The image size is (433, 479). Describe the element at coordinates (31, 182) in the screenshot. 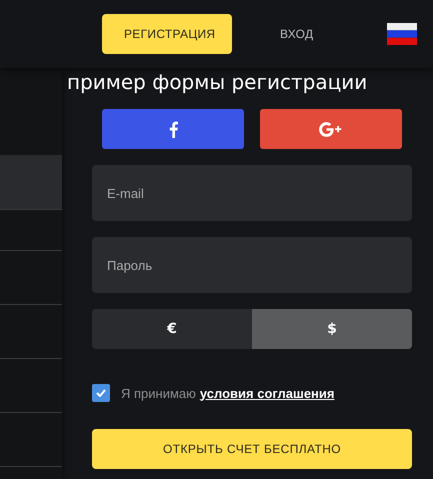

I see `sidebar-item` at that location.